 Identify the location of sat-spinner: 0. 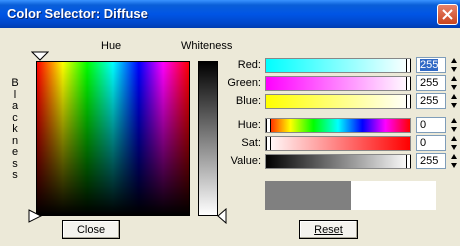
(431, 143).